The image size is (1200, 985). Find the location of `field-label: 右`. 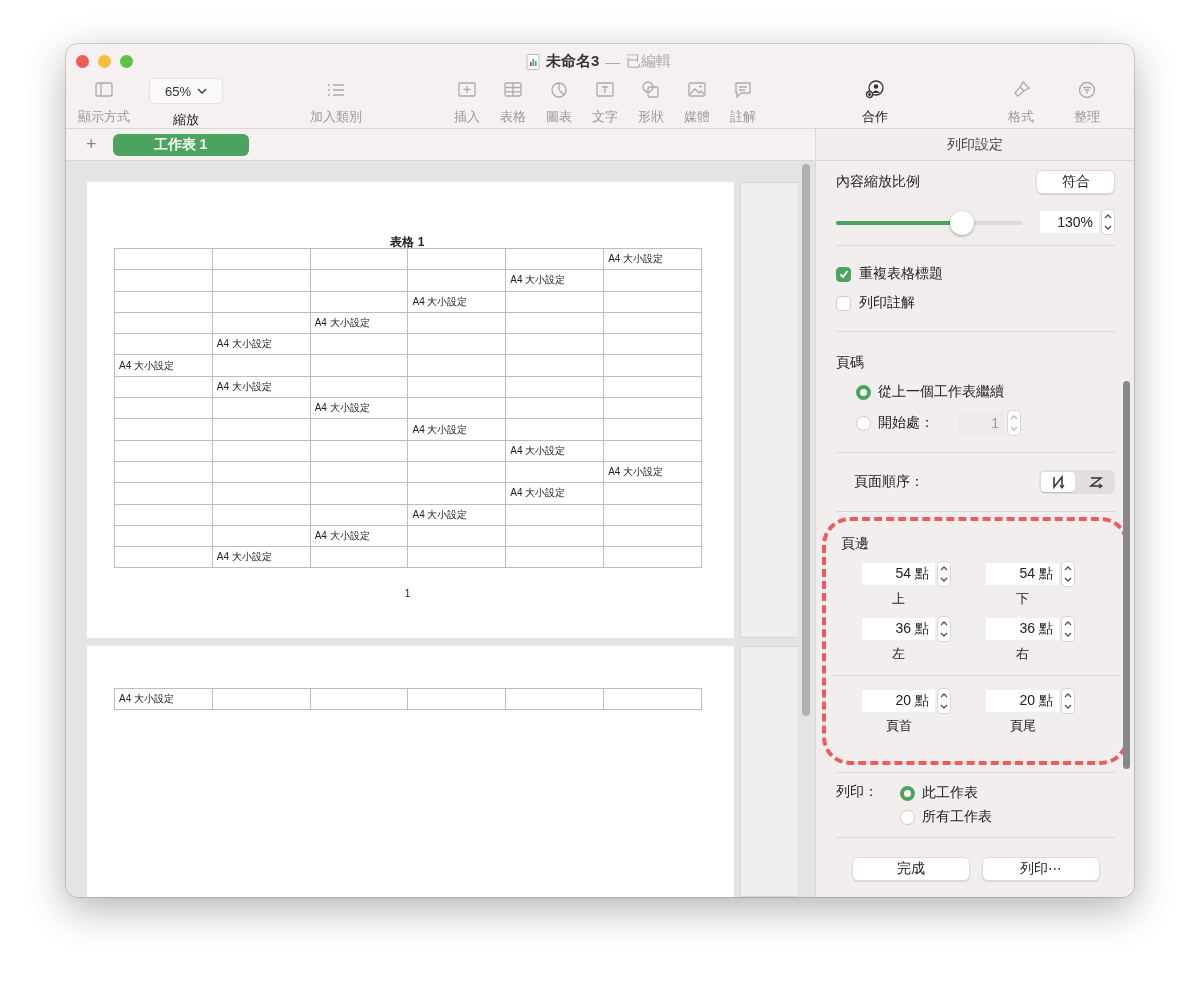

field-label: 右 is located at coordinates (1022, 654).